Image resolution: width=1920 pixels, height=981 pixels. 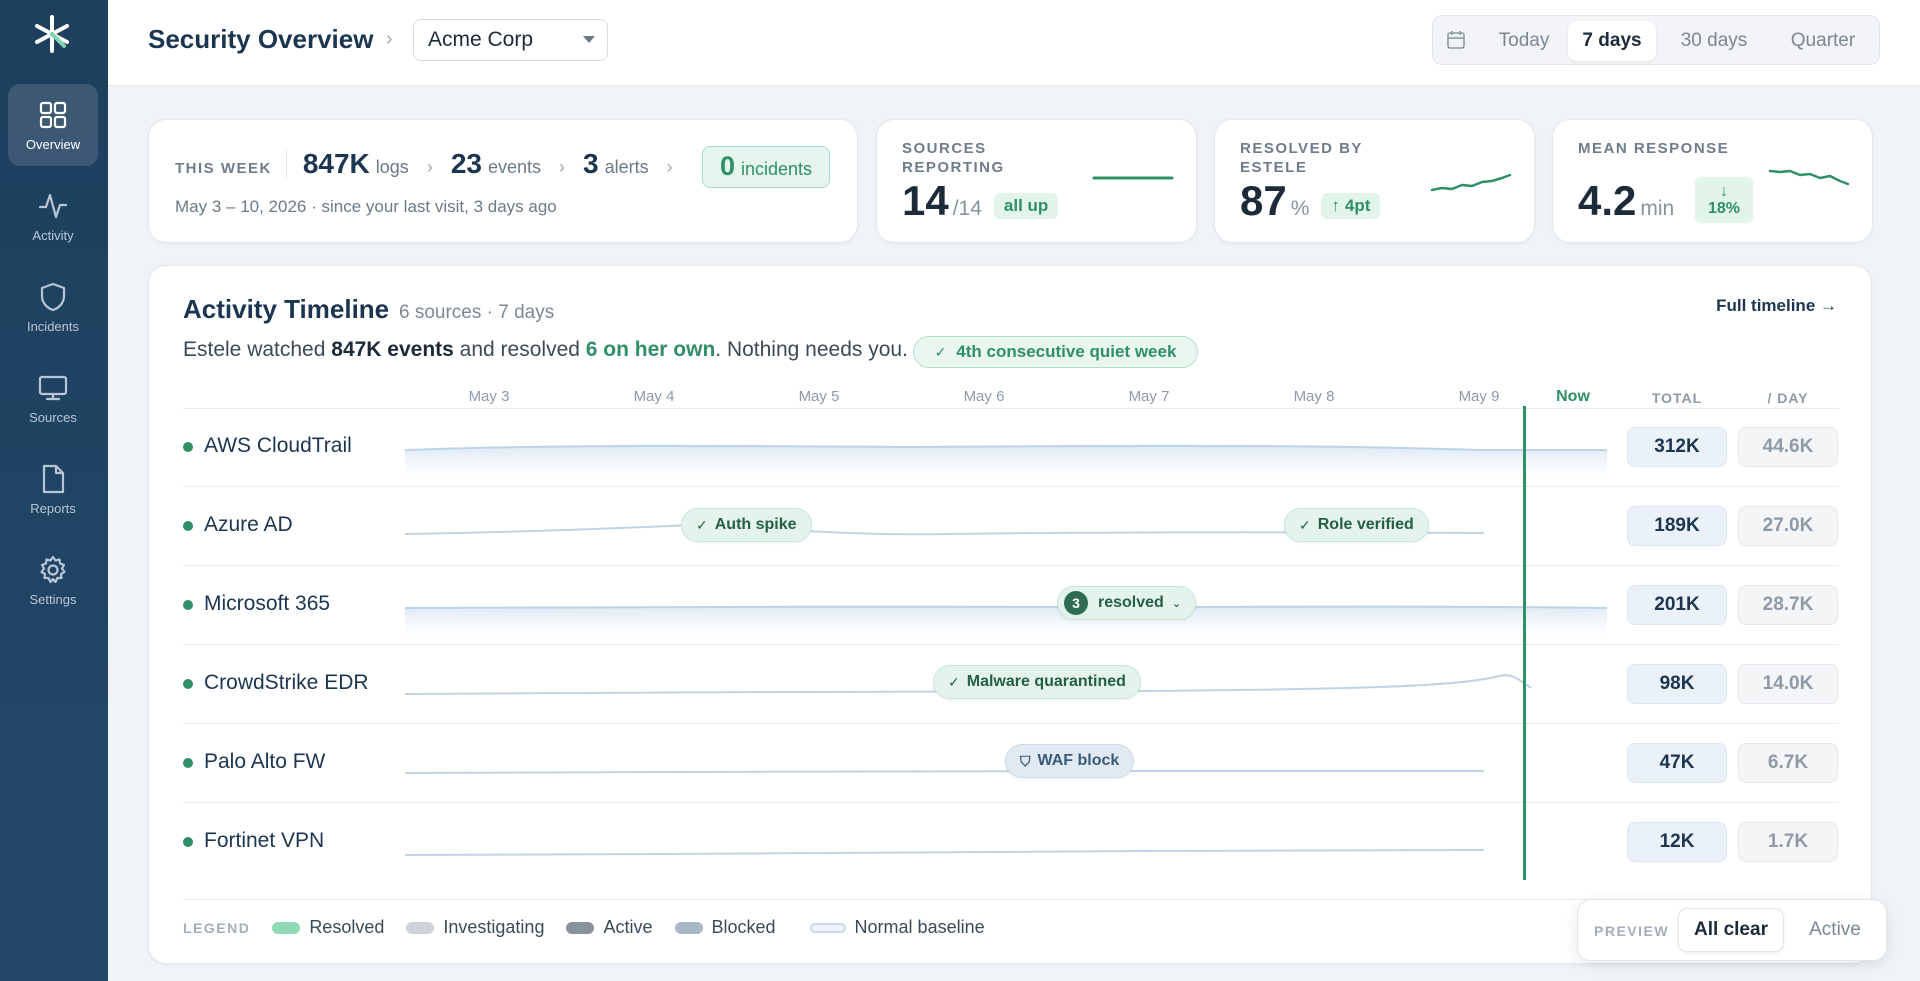 What do you see at coordinates (223, 168) in the screenshot?
I see `this-week-label: THIS WEEK` at bounding box center [223, 168].